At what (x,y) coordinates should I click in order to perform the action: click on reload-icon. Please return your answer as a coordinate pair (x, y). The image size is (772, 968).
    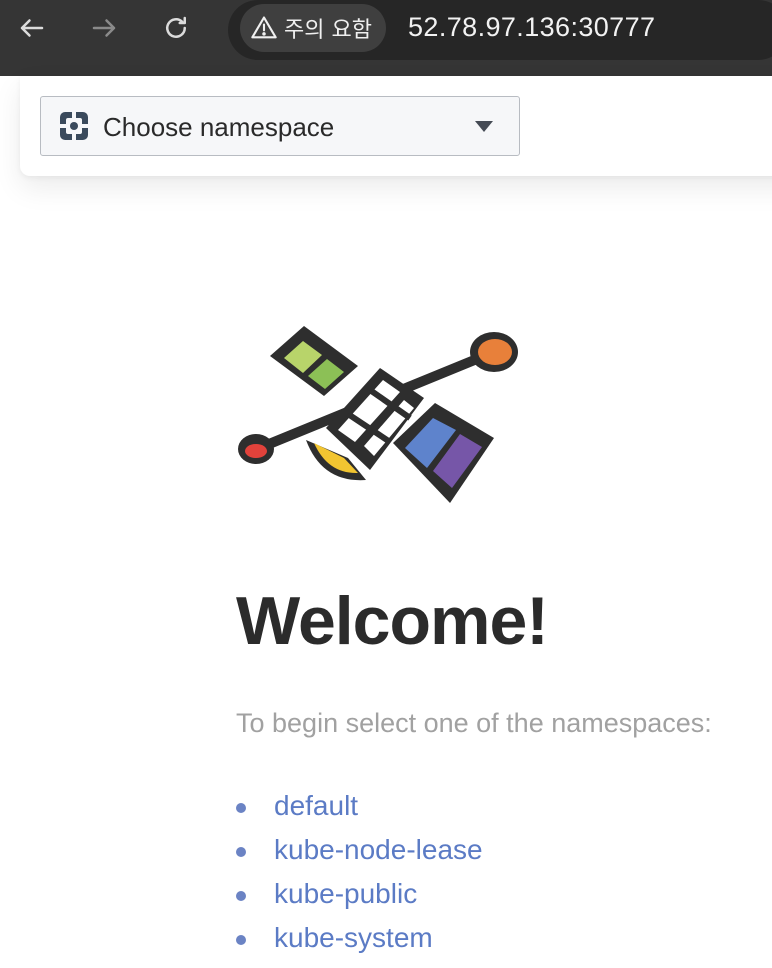
    Looking at the image, I should click on (176, 27).